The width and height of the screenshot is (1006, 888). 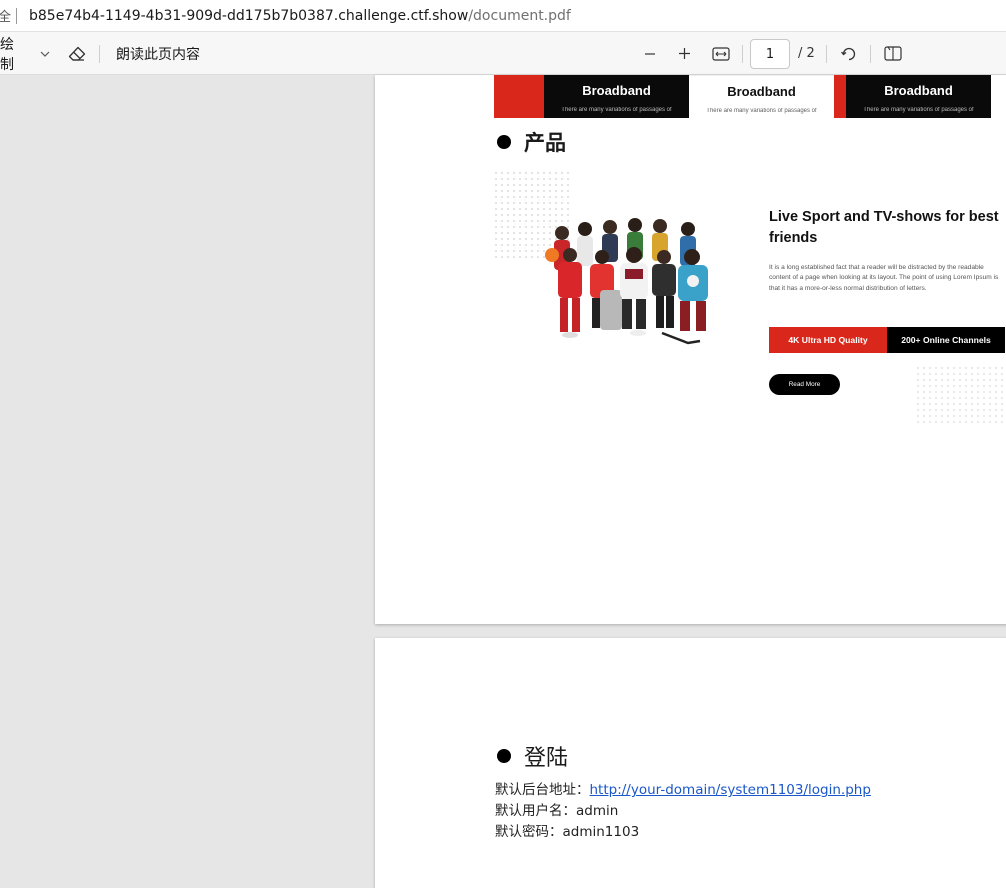 What do you see at coordinates (626, 281) in the screenshot?
I see `sports-team-photo` at bounding box center [626, 281].